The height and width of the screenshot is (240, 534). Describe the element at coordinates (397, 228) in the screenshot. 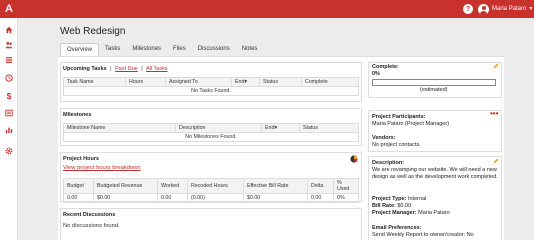

I see `email-preferences-label: Email Preferences:` at that location.